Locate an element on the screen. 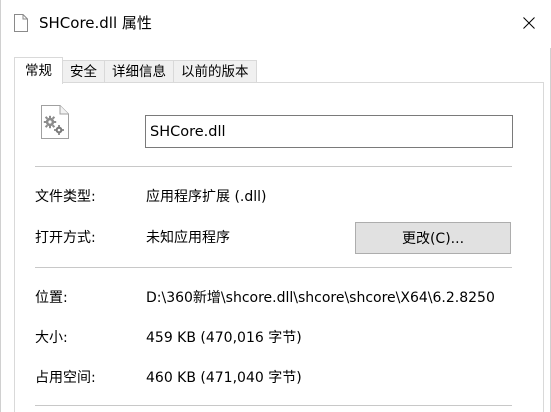 The image size is (551, 412). tab-details: 详细信息 is located at coordinates (139, 71).